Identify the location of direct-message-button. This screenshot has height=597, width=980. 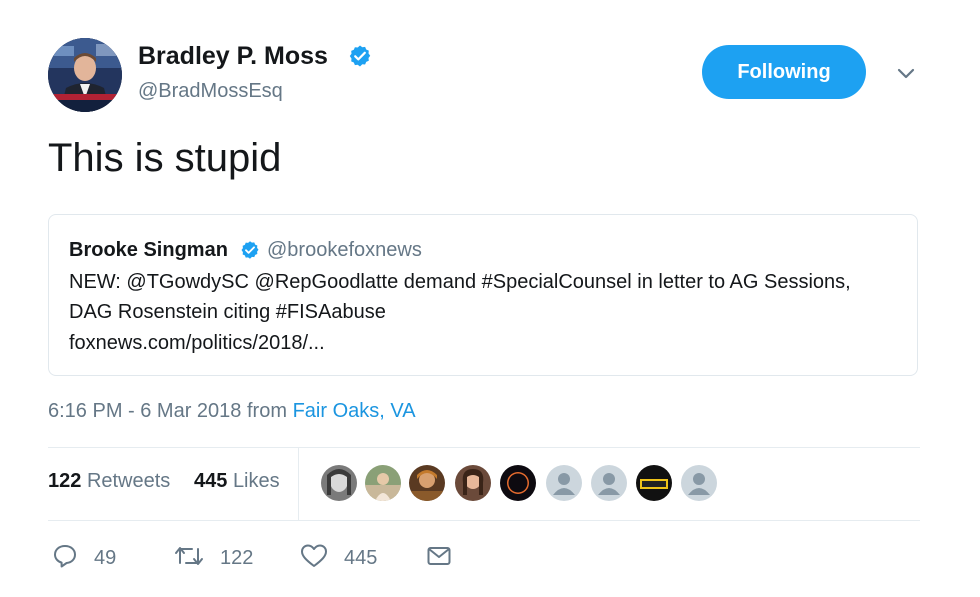
(440, 557).